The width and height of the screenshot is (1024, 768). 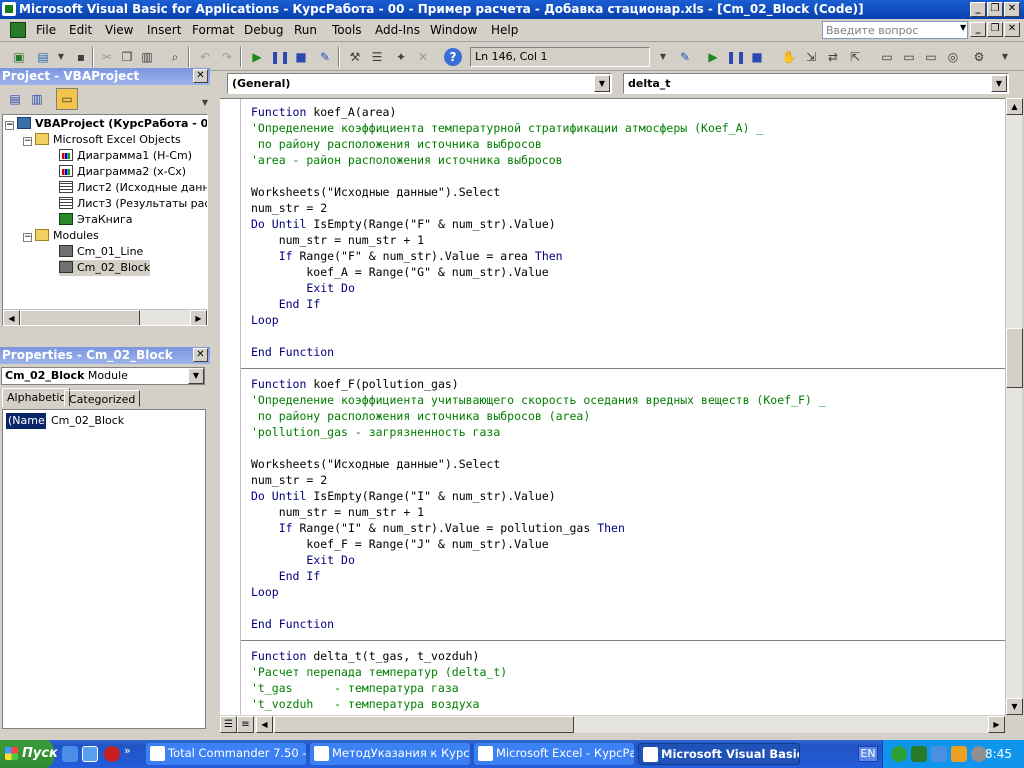 I want to click on scroll-right-icon: ▶, so click(x=996, y=724).